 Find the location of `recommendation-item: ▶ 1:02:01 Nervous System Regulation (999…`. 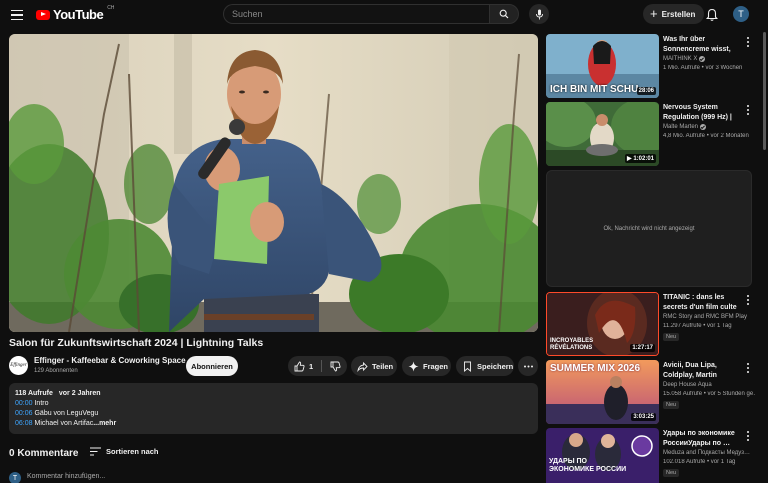

recommendation-item: ▶ 1:02:01 Nervous System Regulation (999… is located at coordinates (651, 136).